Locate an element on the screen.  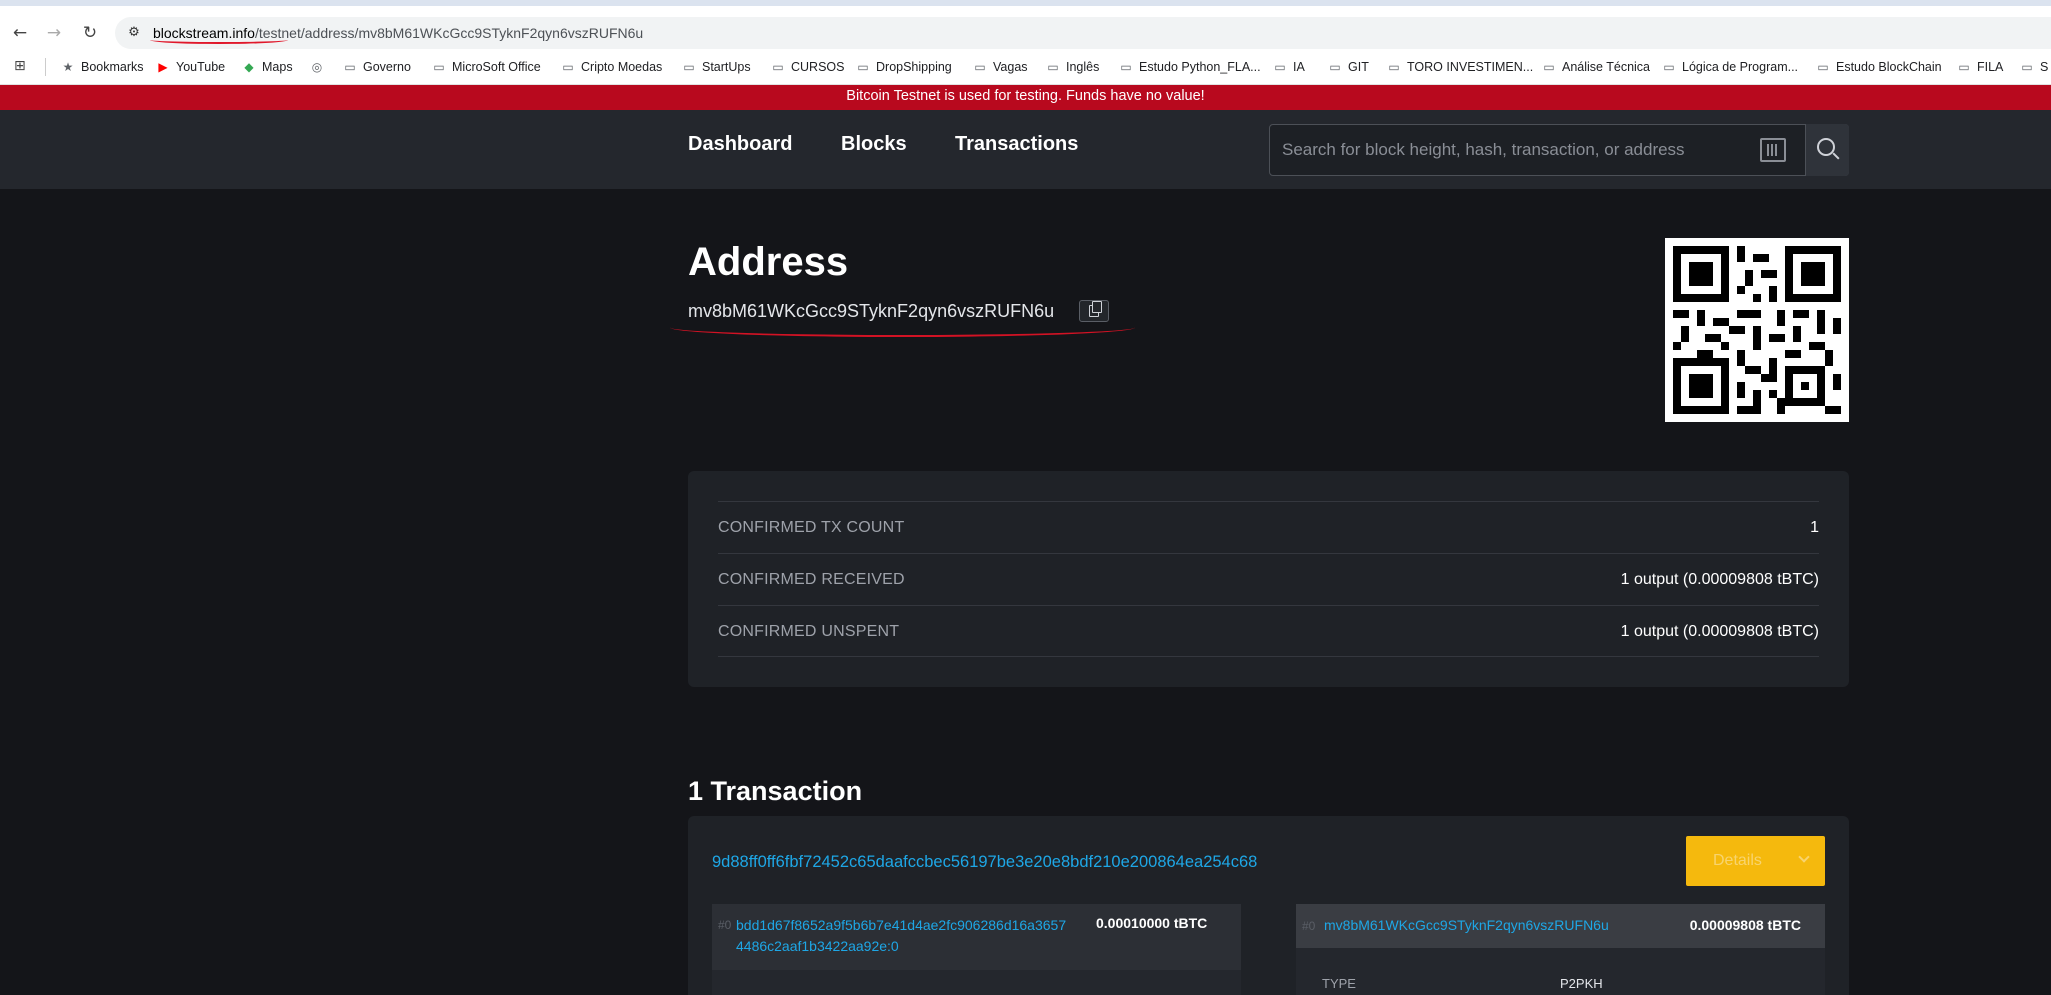
bookmark-folder: ▭ DropShipping is located at coordinates (903, 67).